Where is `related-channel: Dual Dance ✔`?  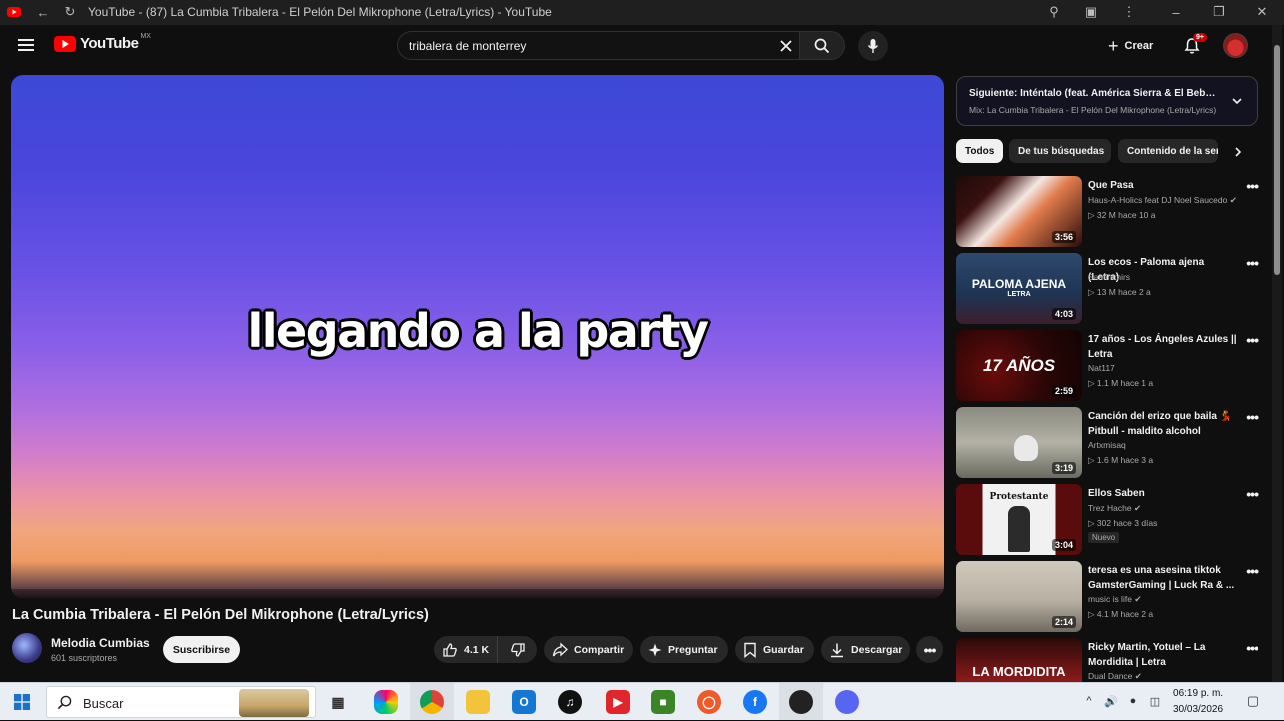
related-channel: Dual Dance ✔ is located at coordinates (1115, 676).